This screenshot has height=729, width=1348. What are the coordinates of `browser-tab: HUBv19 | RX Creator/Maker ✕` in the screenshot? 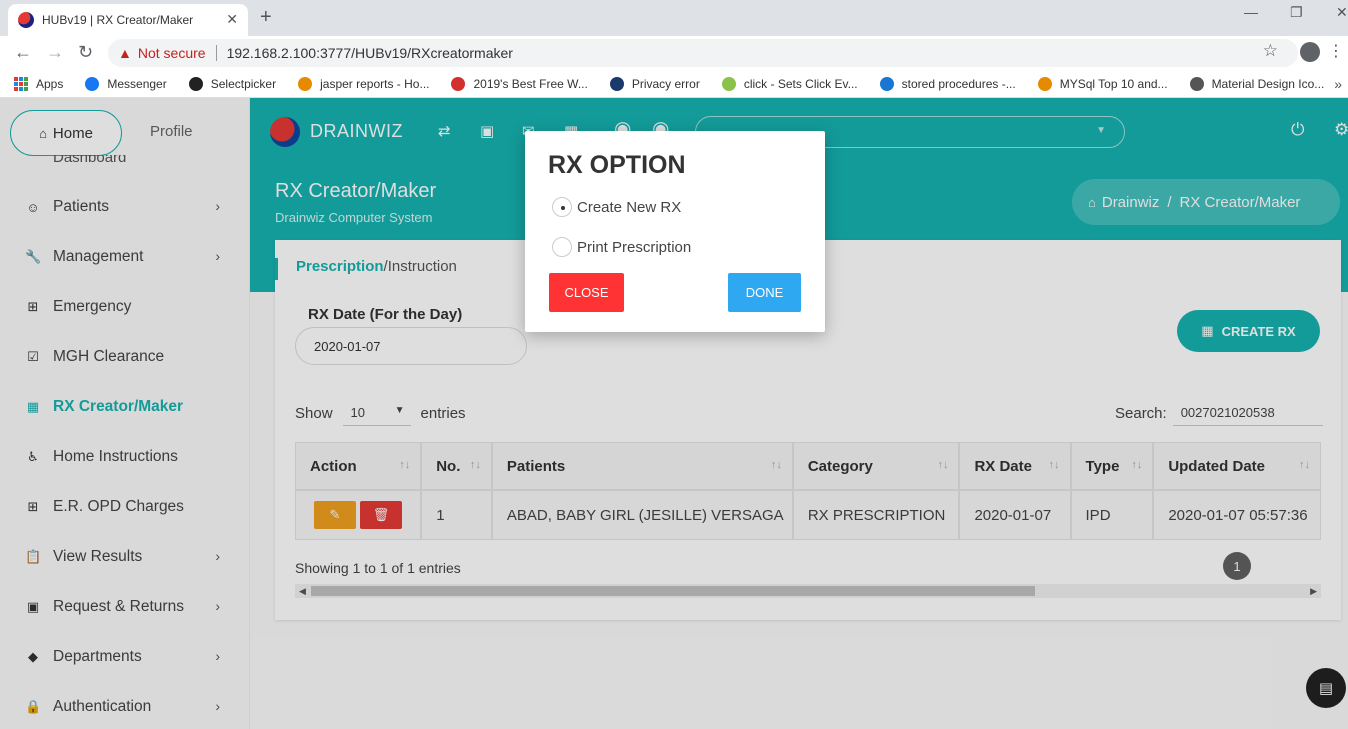 It's located at (128, 20).